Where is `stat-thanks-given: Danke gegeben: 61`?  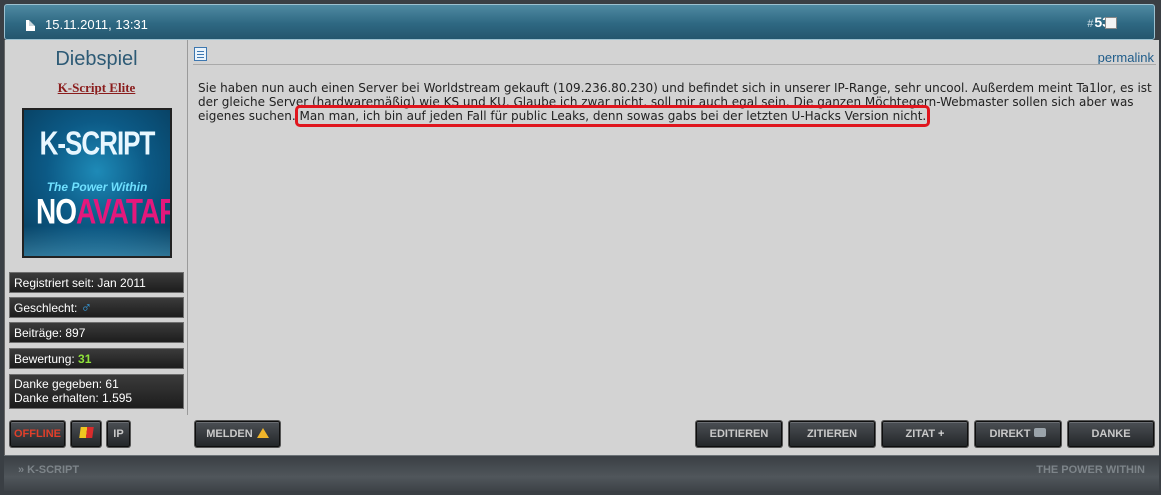
stat-thanks-given: Danke gegeben: 61 is located at coordinates (66, 384).